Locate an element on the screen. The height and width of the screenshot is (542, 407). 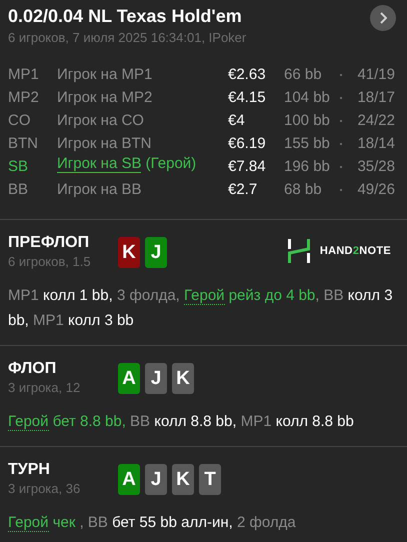
player-stats: 24/22 is located at coordinates (376, 120).